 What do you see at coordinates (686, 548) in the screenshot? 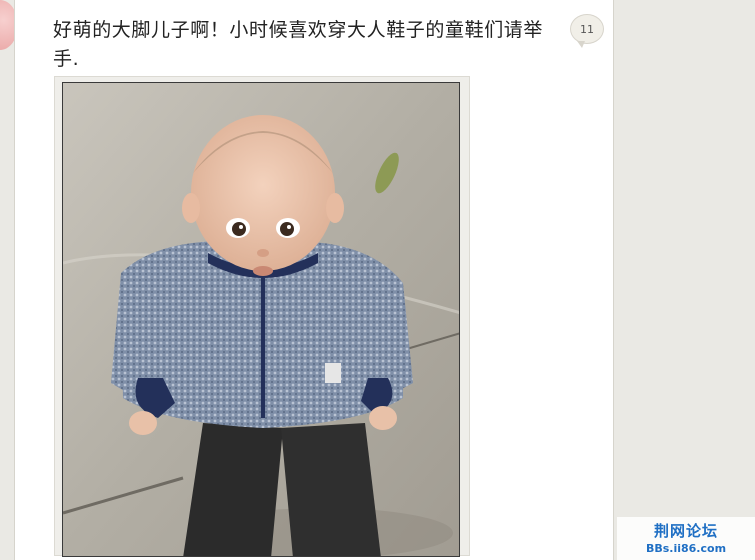
I see `watermark-url: BBs.ii86.com` at bounding box center [686, 548].